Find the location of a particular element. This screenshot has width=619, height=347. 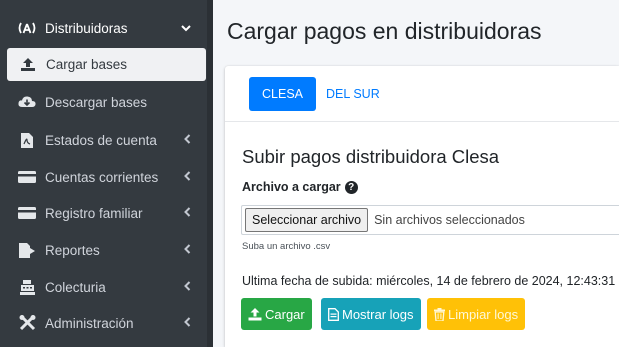

upload-button: Cargar is located at coordinates (276, 314).